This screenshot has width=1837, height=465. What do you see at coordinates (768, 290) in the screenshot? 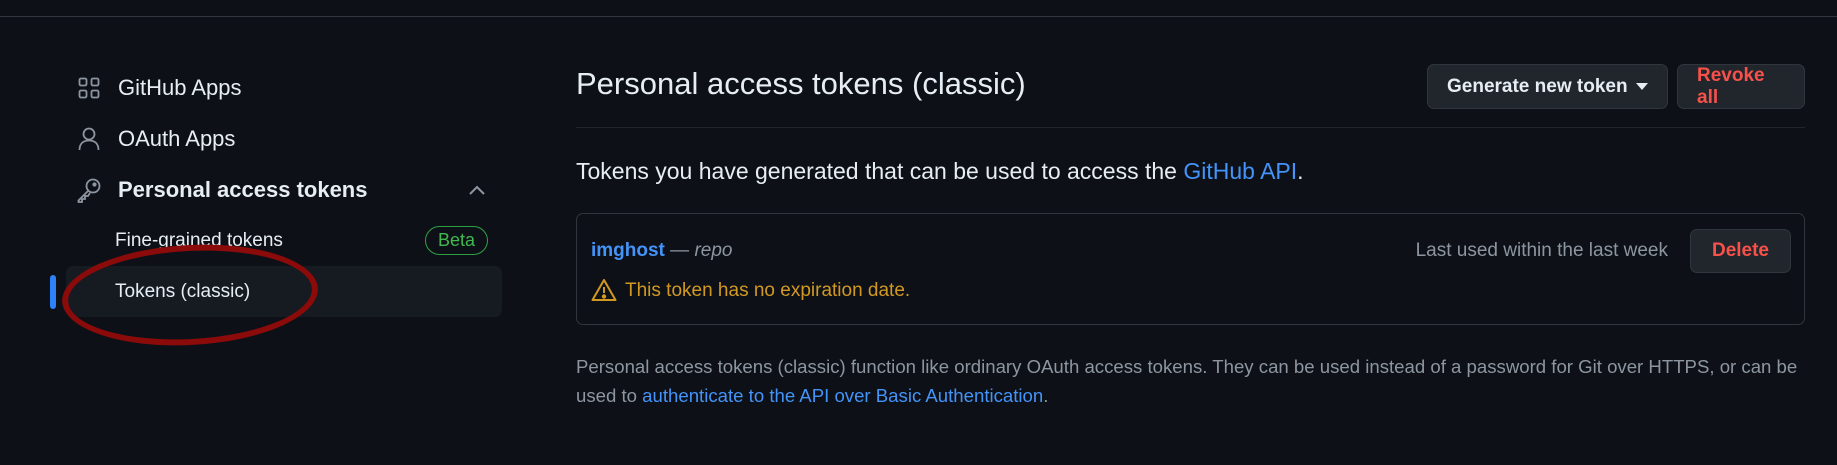
I see `warning-text: This token has no expiration date.` at bounding box center [768, 290].